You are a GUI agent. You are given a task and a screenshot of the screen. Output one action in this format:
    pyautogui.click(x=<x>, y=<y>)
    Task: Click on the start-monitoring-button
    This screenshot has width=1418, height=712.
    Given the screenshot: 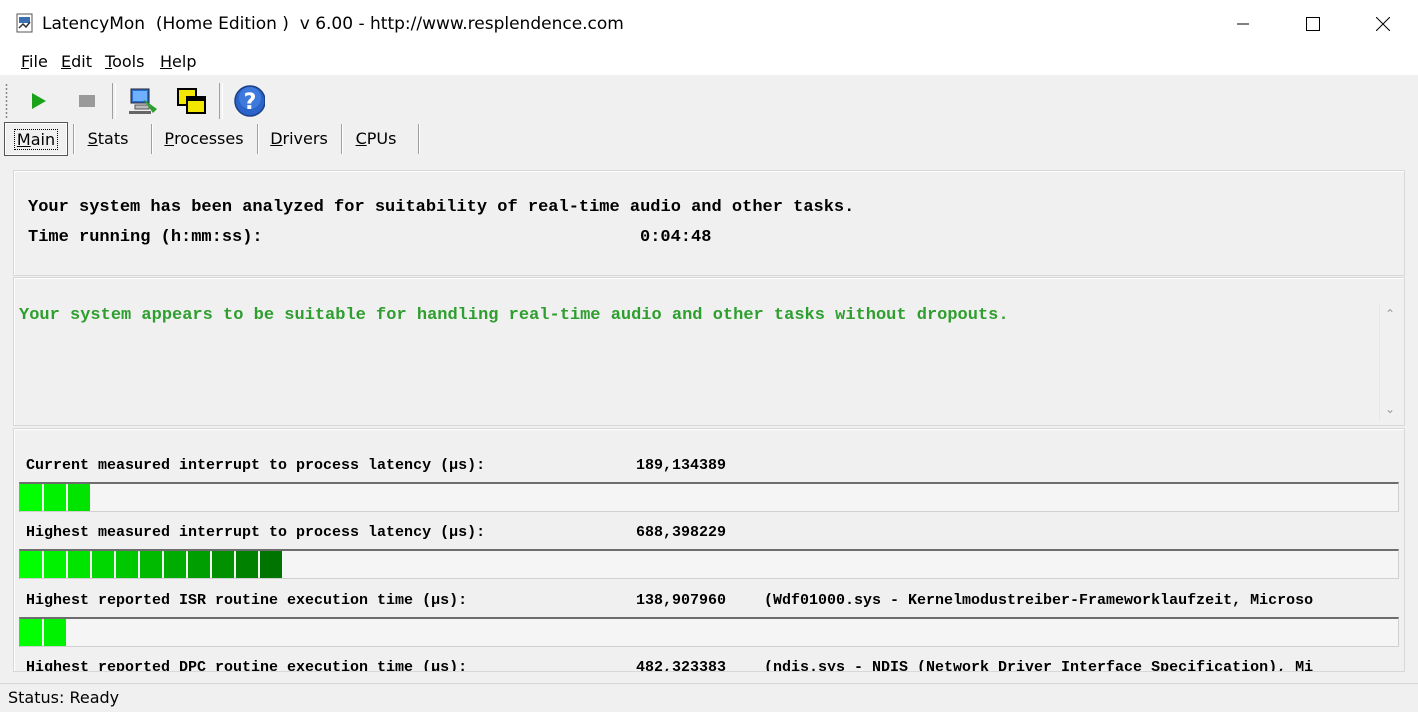 What is the action you would take?
    pyautogui.click(x=38, y=101)
    